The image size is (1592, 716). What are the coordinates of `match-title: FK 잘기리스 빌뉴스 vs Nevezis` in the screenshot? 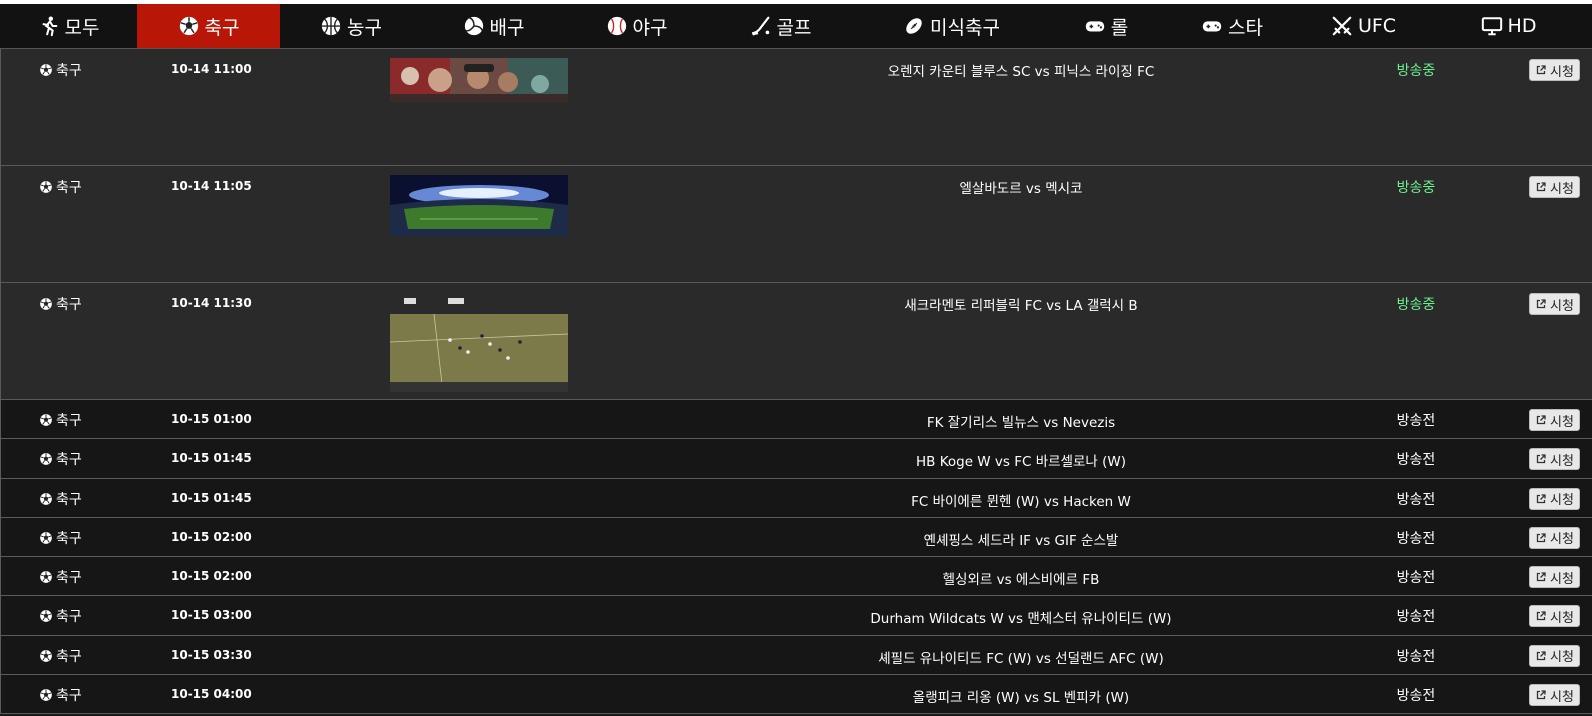 It's located at (1021, 423).